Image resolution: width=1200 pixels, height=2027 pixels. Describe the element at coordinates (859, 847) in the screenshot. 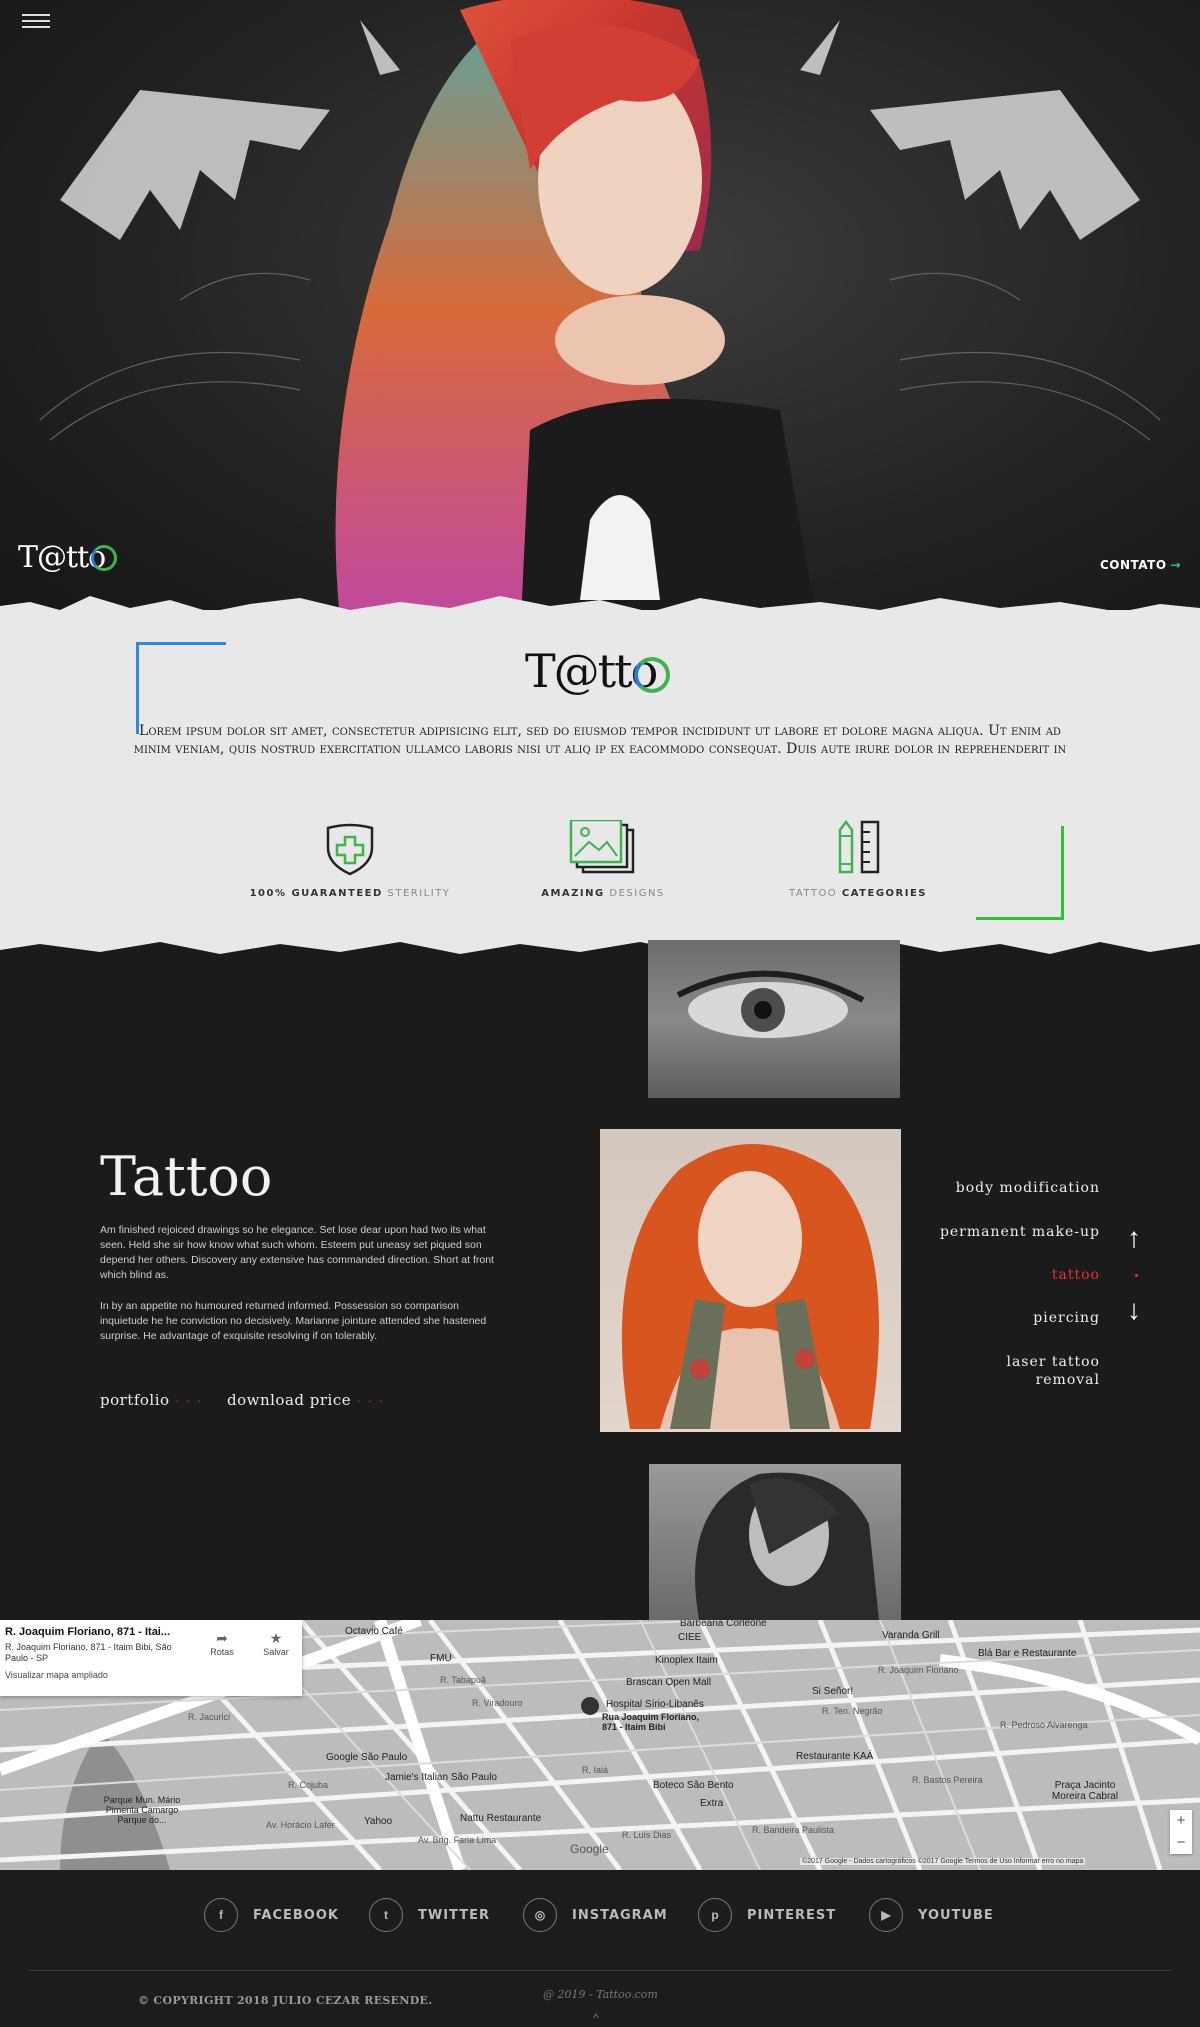

I see `pencil-ruler-icon` at that location.